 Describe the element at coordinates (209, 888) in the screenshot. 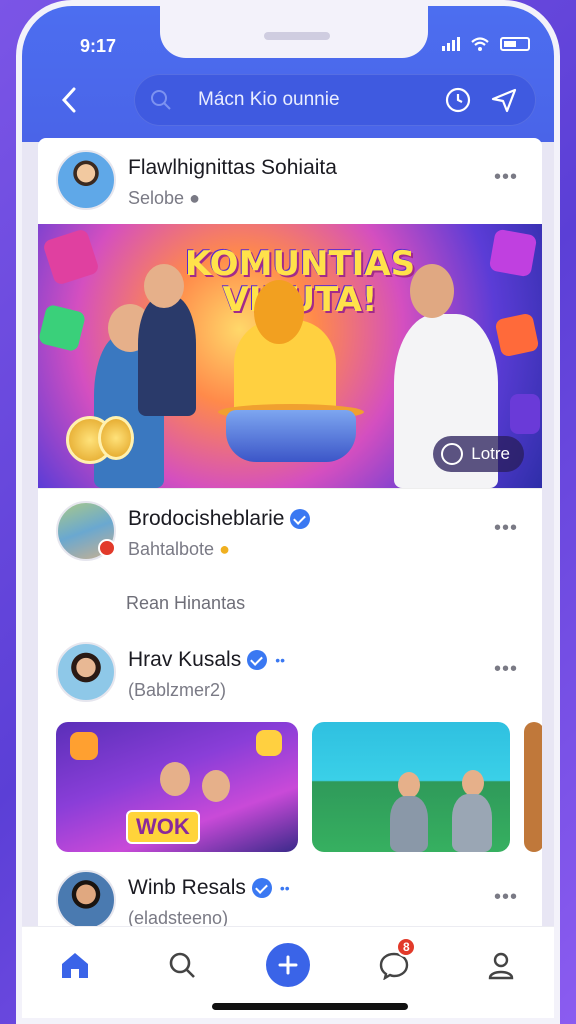

I see `post-author: Winb Resals ••` at that location.